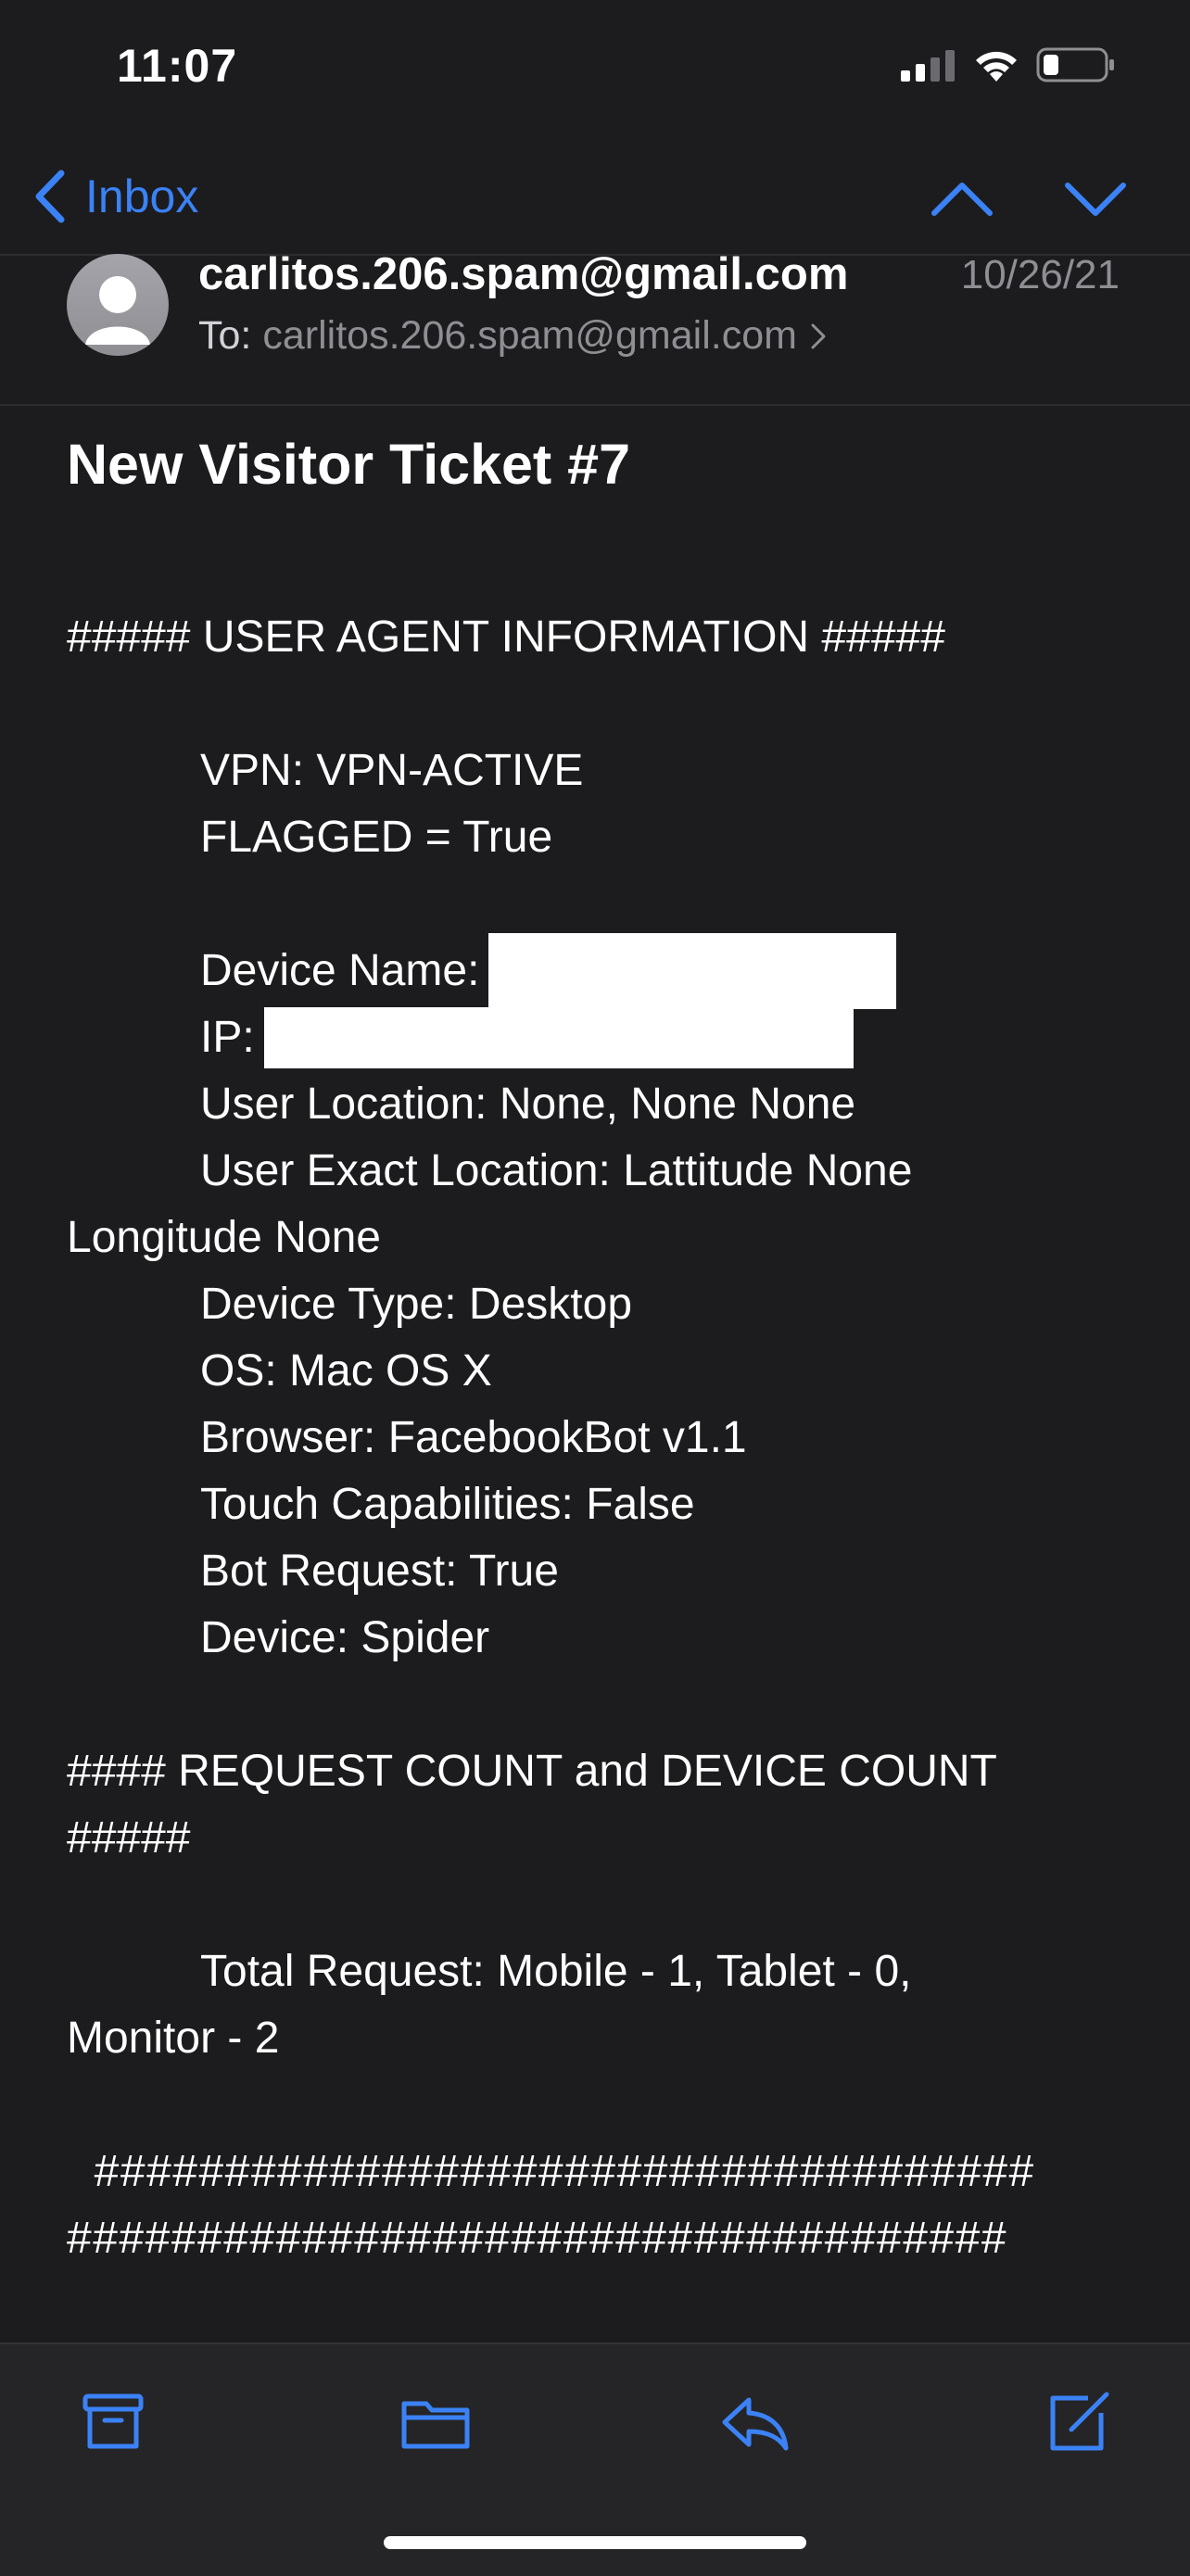 The height and width of the screenshot is (2576, 1190). Describe the element at coordinates (532, 1772) in the screenshot. I see `count-header: #### REQUEST COUNT and DEVICE COUNT` at that location.